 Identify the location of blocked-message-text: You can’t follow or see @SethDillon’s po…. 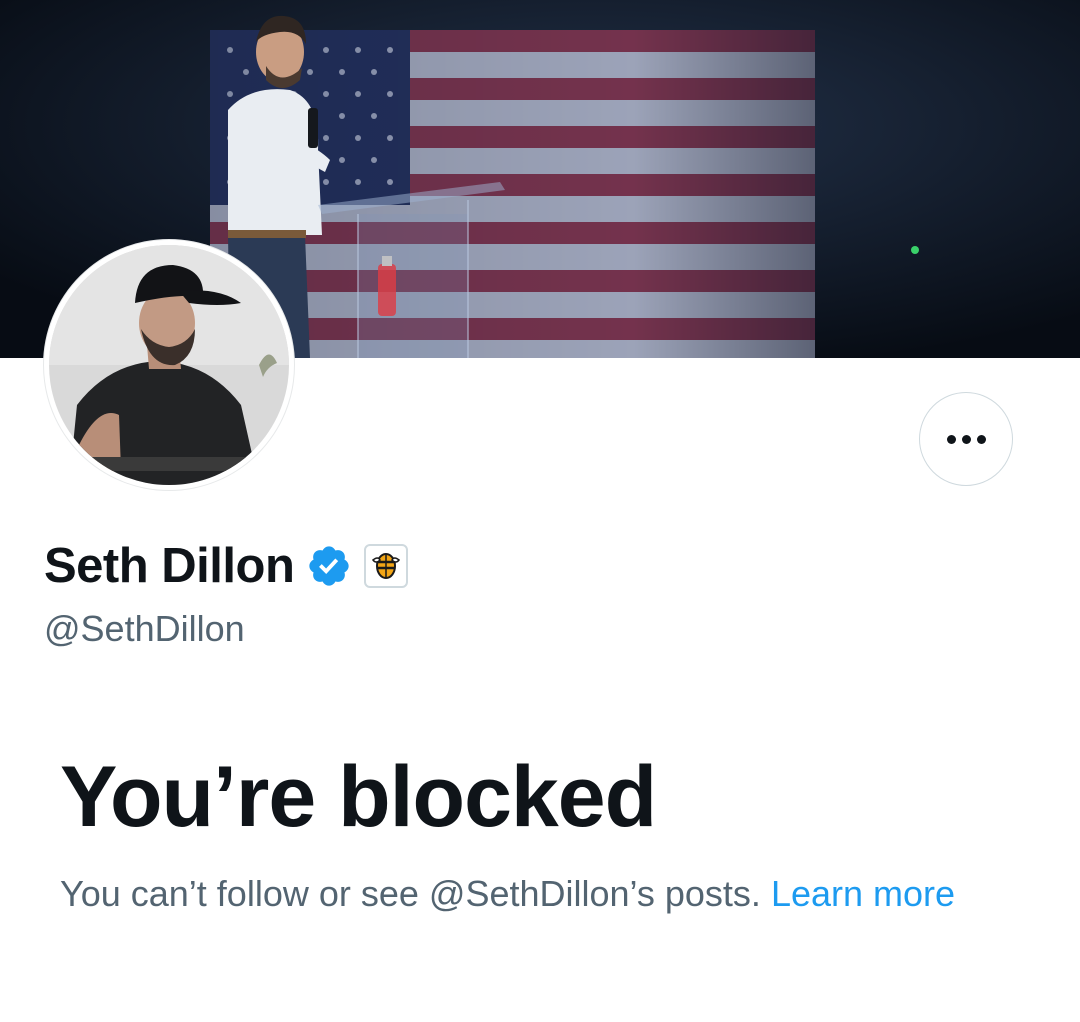
(410, 893).